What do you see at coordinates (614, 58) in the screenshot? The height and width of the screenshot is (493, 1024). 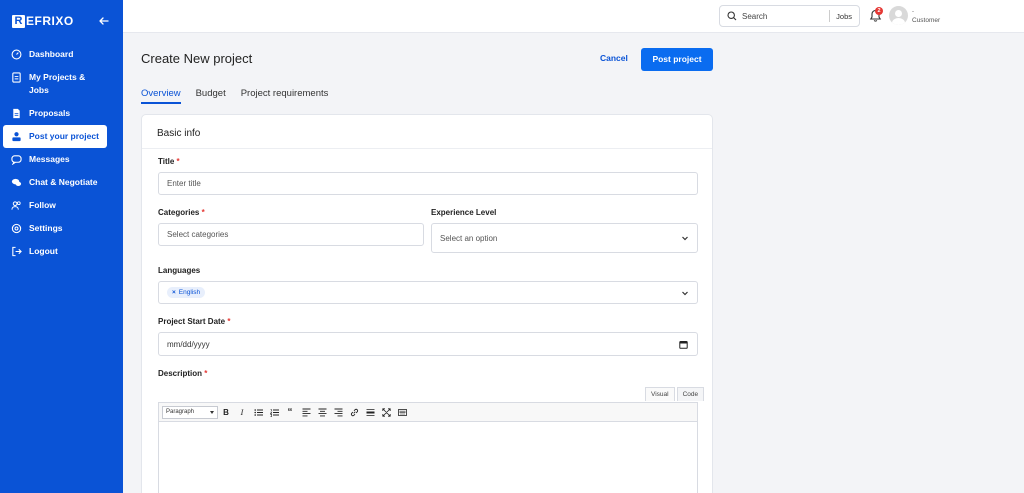 I see `cancel-button: Cancel` at bounding box center [614, 58].